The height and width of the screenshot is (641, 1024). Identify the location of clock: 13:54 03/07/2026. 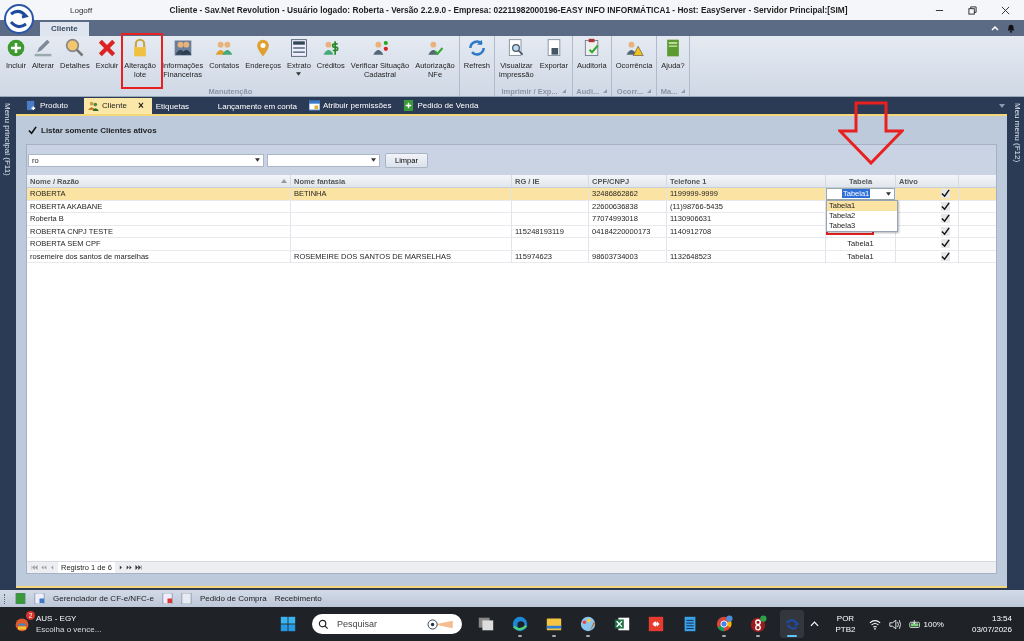
(991, 624).